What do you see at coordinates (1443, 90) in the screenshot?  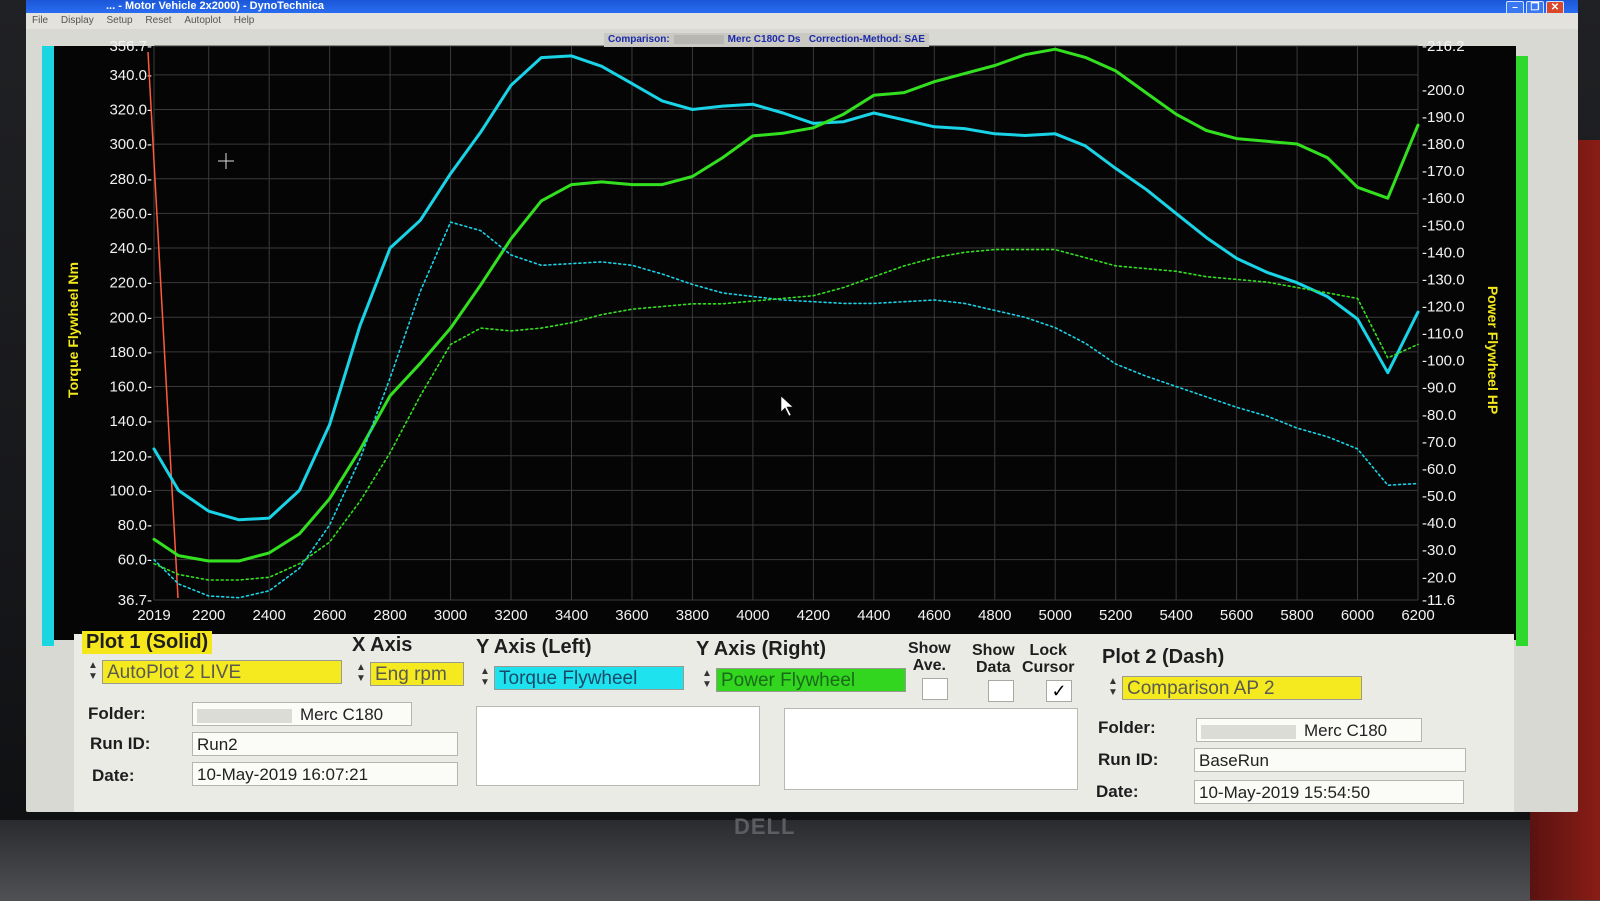 I see `y-right-tick-label: -200.0` at bounding box center [1443, 90].